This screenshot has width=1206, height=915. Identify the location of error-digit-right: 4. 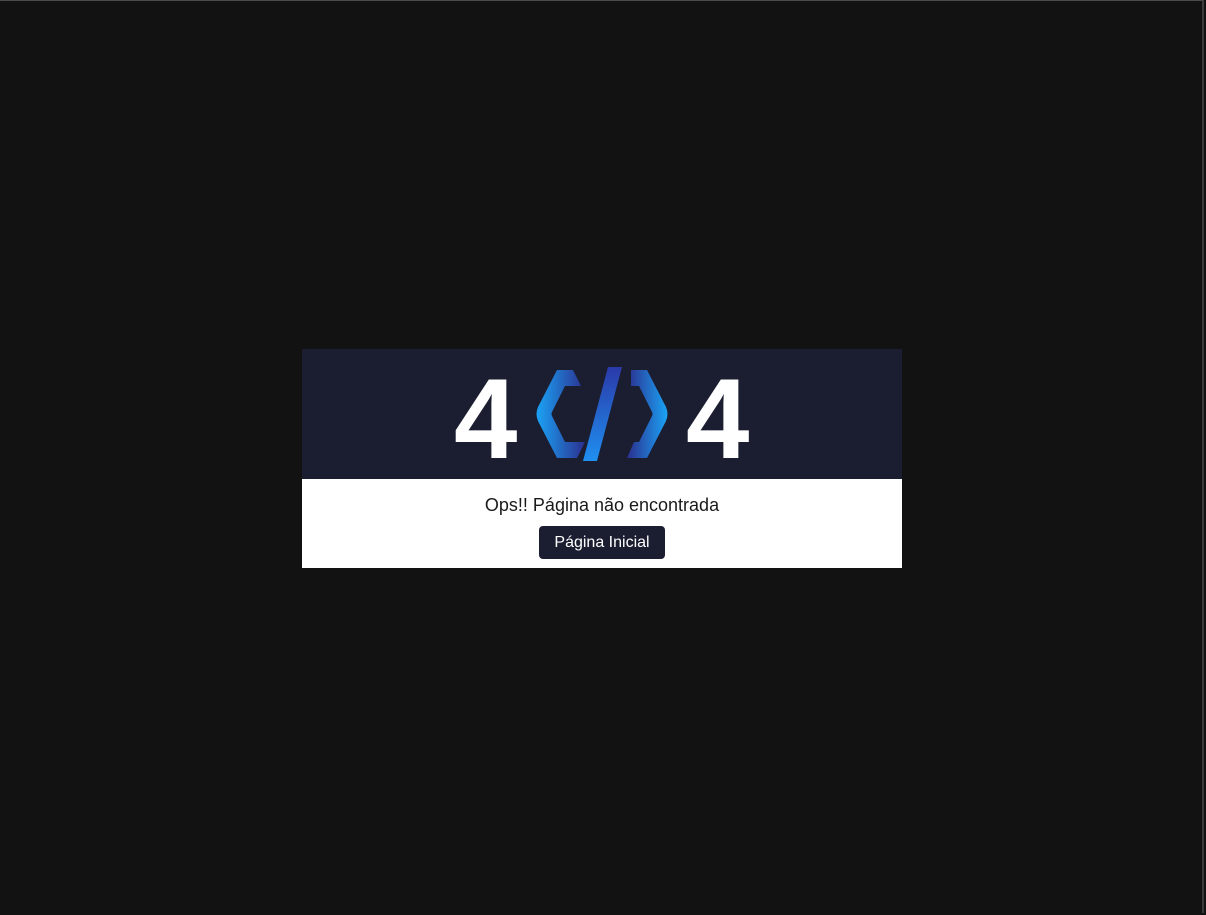
(718, 419).